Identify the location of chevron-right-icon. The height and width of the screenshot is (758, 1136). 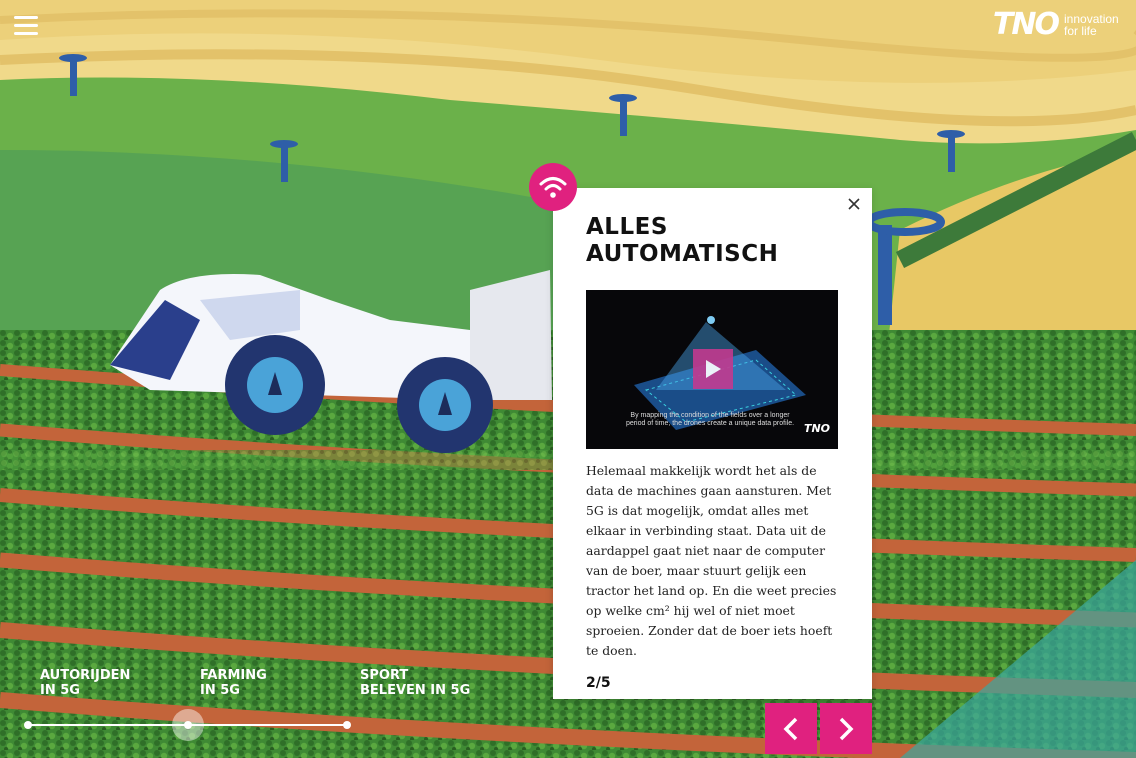
(846, 728).